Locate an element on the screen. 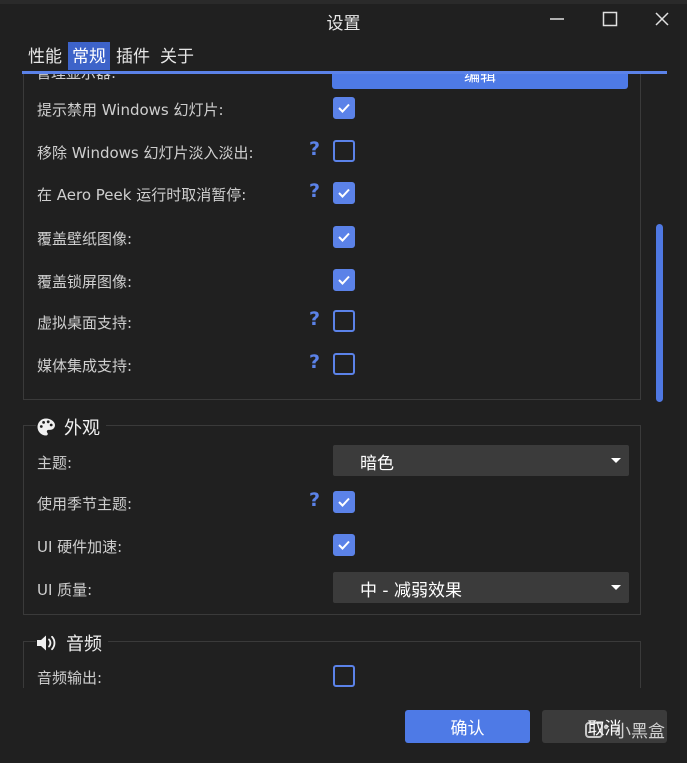 The image size is (687, 763). setting-label: 提示禁用 Windows 幻灯片: is located at coordinates (130, 110).